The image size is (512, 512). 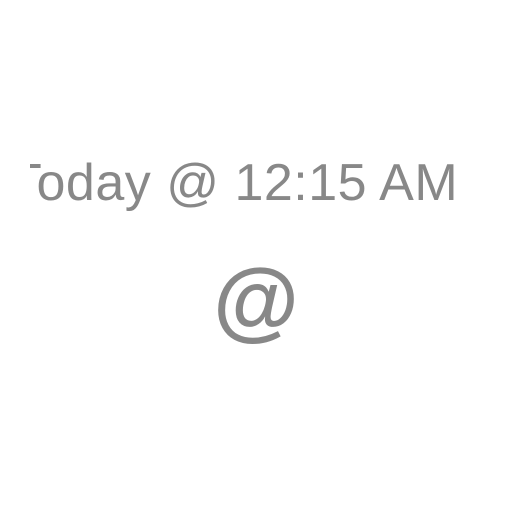 I want to click on timestamp-label: Today @ 12:15 AM, so click(x=244, y=183).